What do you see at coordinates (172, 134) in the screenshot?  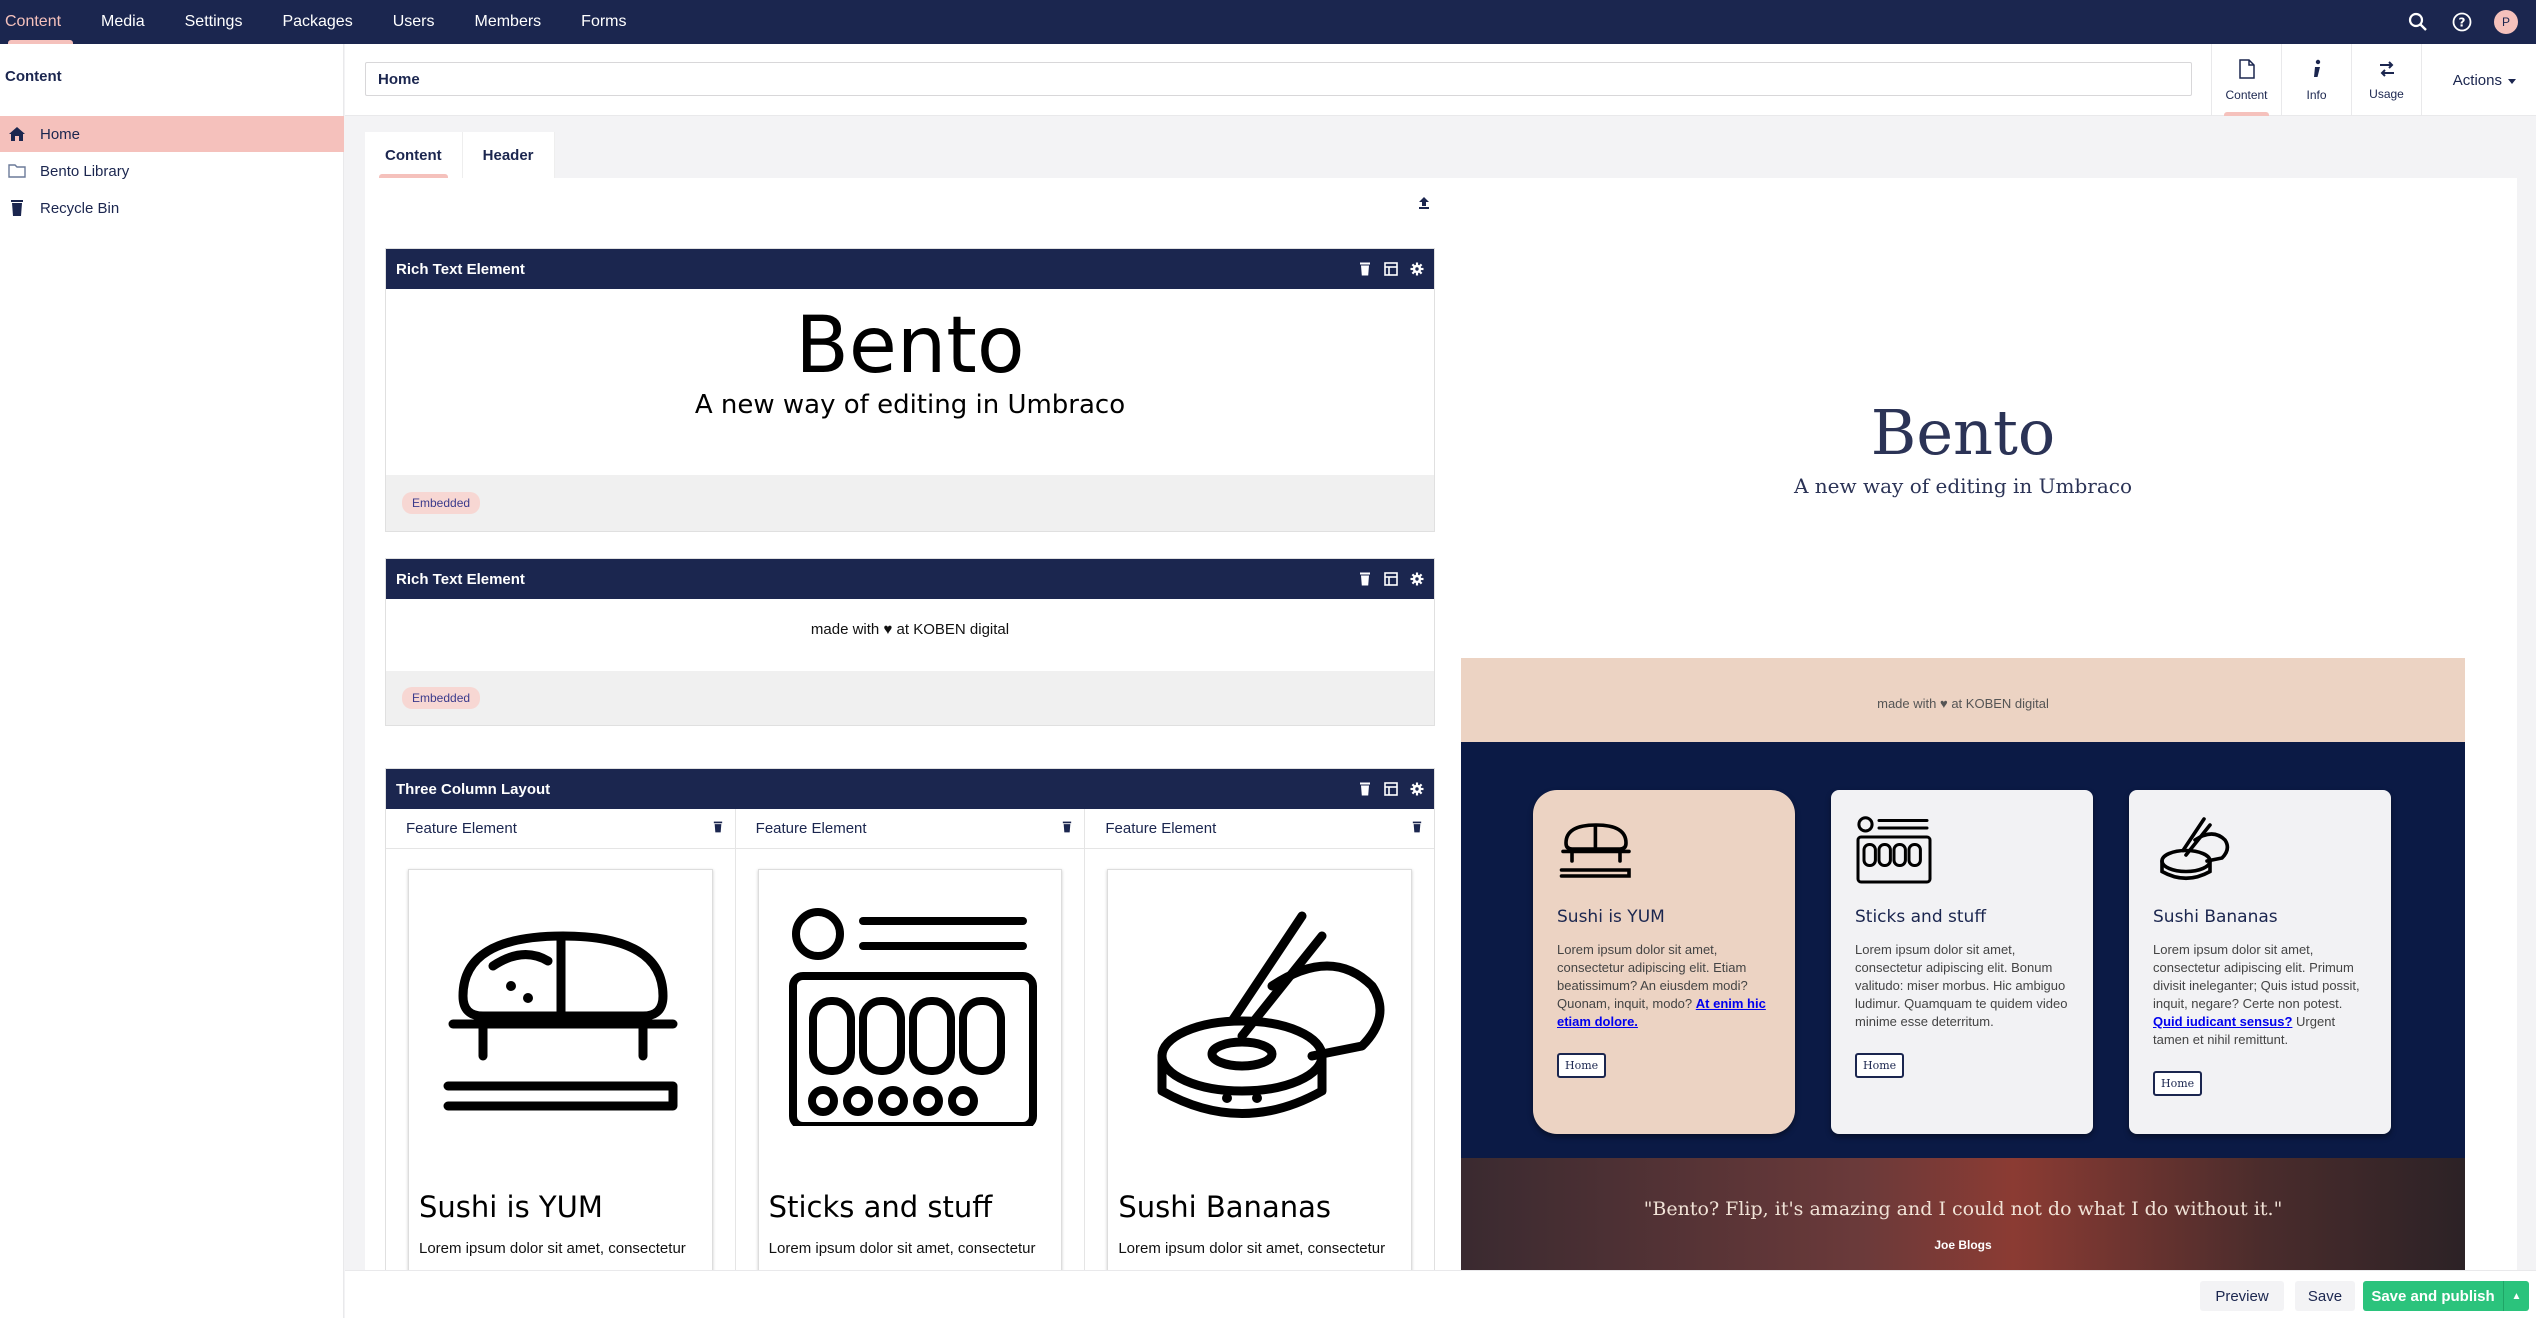 I see `tree-item-home: Home` at bounding box center [172, 134].